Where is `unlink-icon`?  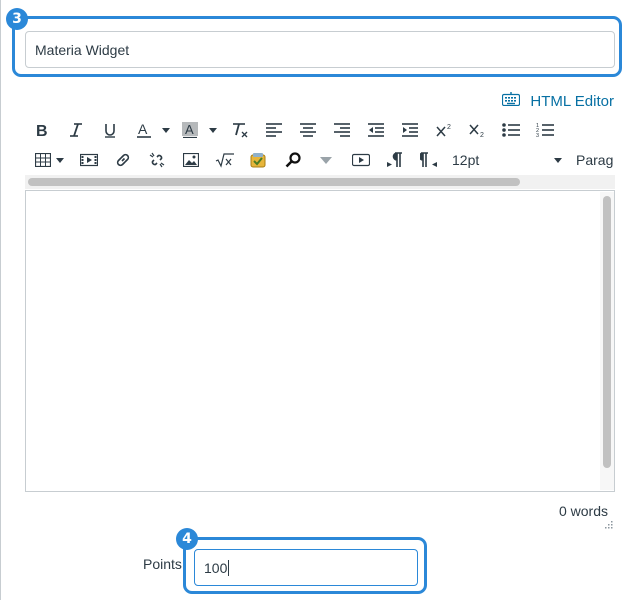 unlink-icon is located at coordinates (157, 160).